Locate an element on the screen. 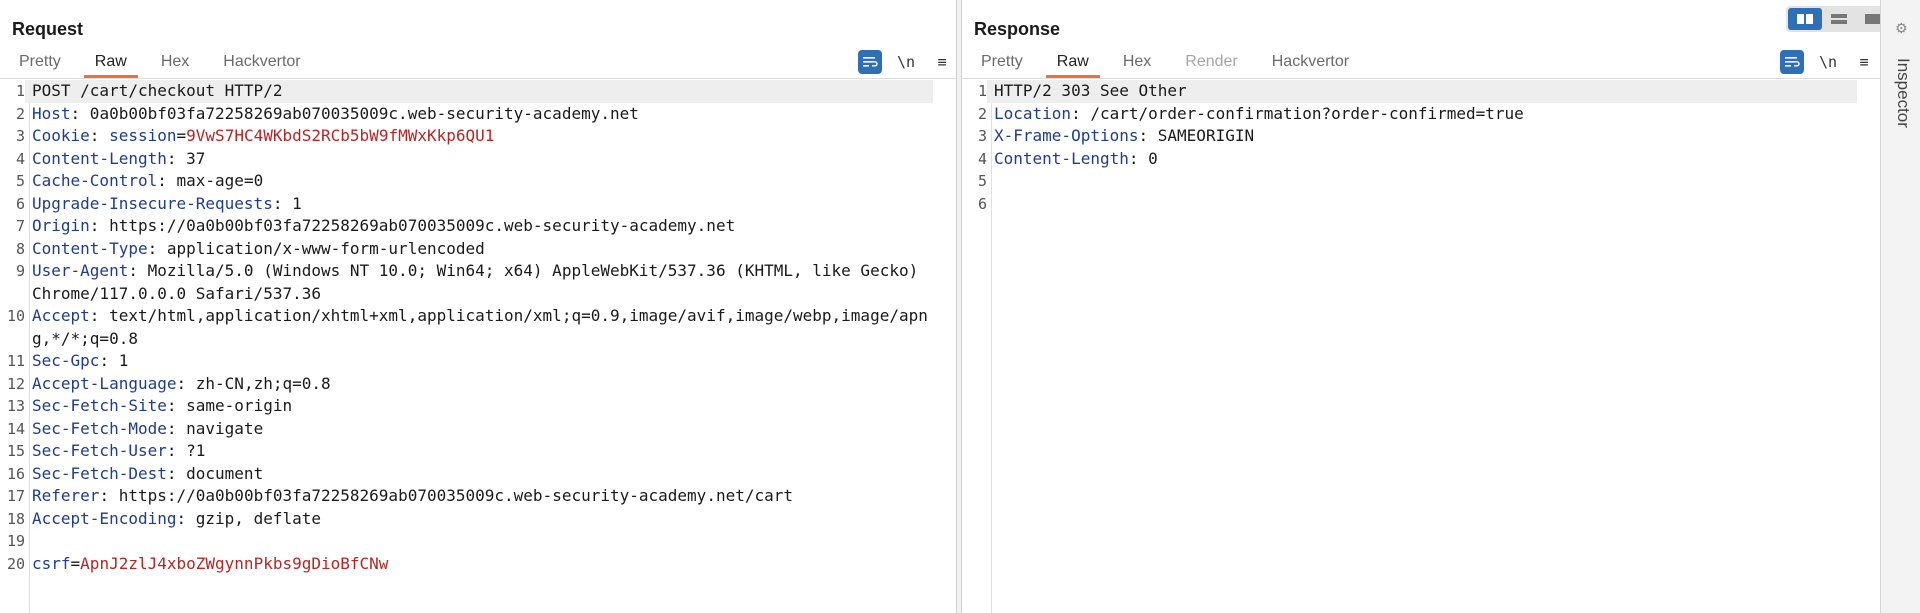  code-line: 3 X-Frame-Options: SAMEORIGIN is located at coordinates (1421, 136).